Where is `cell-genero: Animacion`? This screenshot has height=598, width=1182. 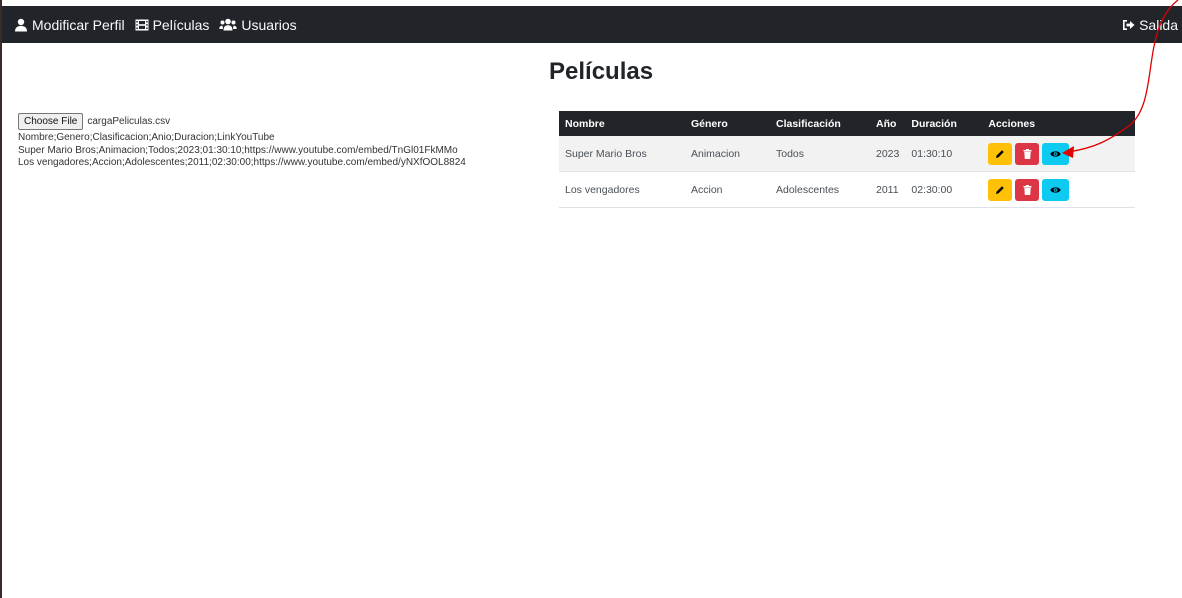 cell-genero: Animacion is located at coordinates (727, 154).